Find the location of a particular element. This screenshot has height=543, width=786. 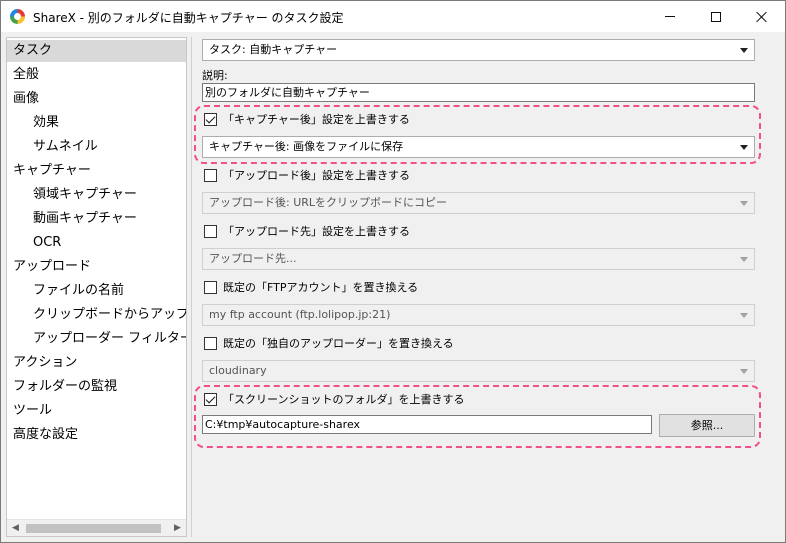

nav-item-tools: ツール is located at coordinates (96, 411).